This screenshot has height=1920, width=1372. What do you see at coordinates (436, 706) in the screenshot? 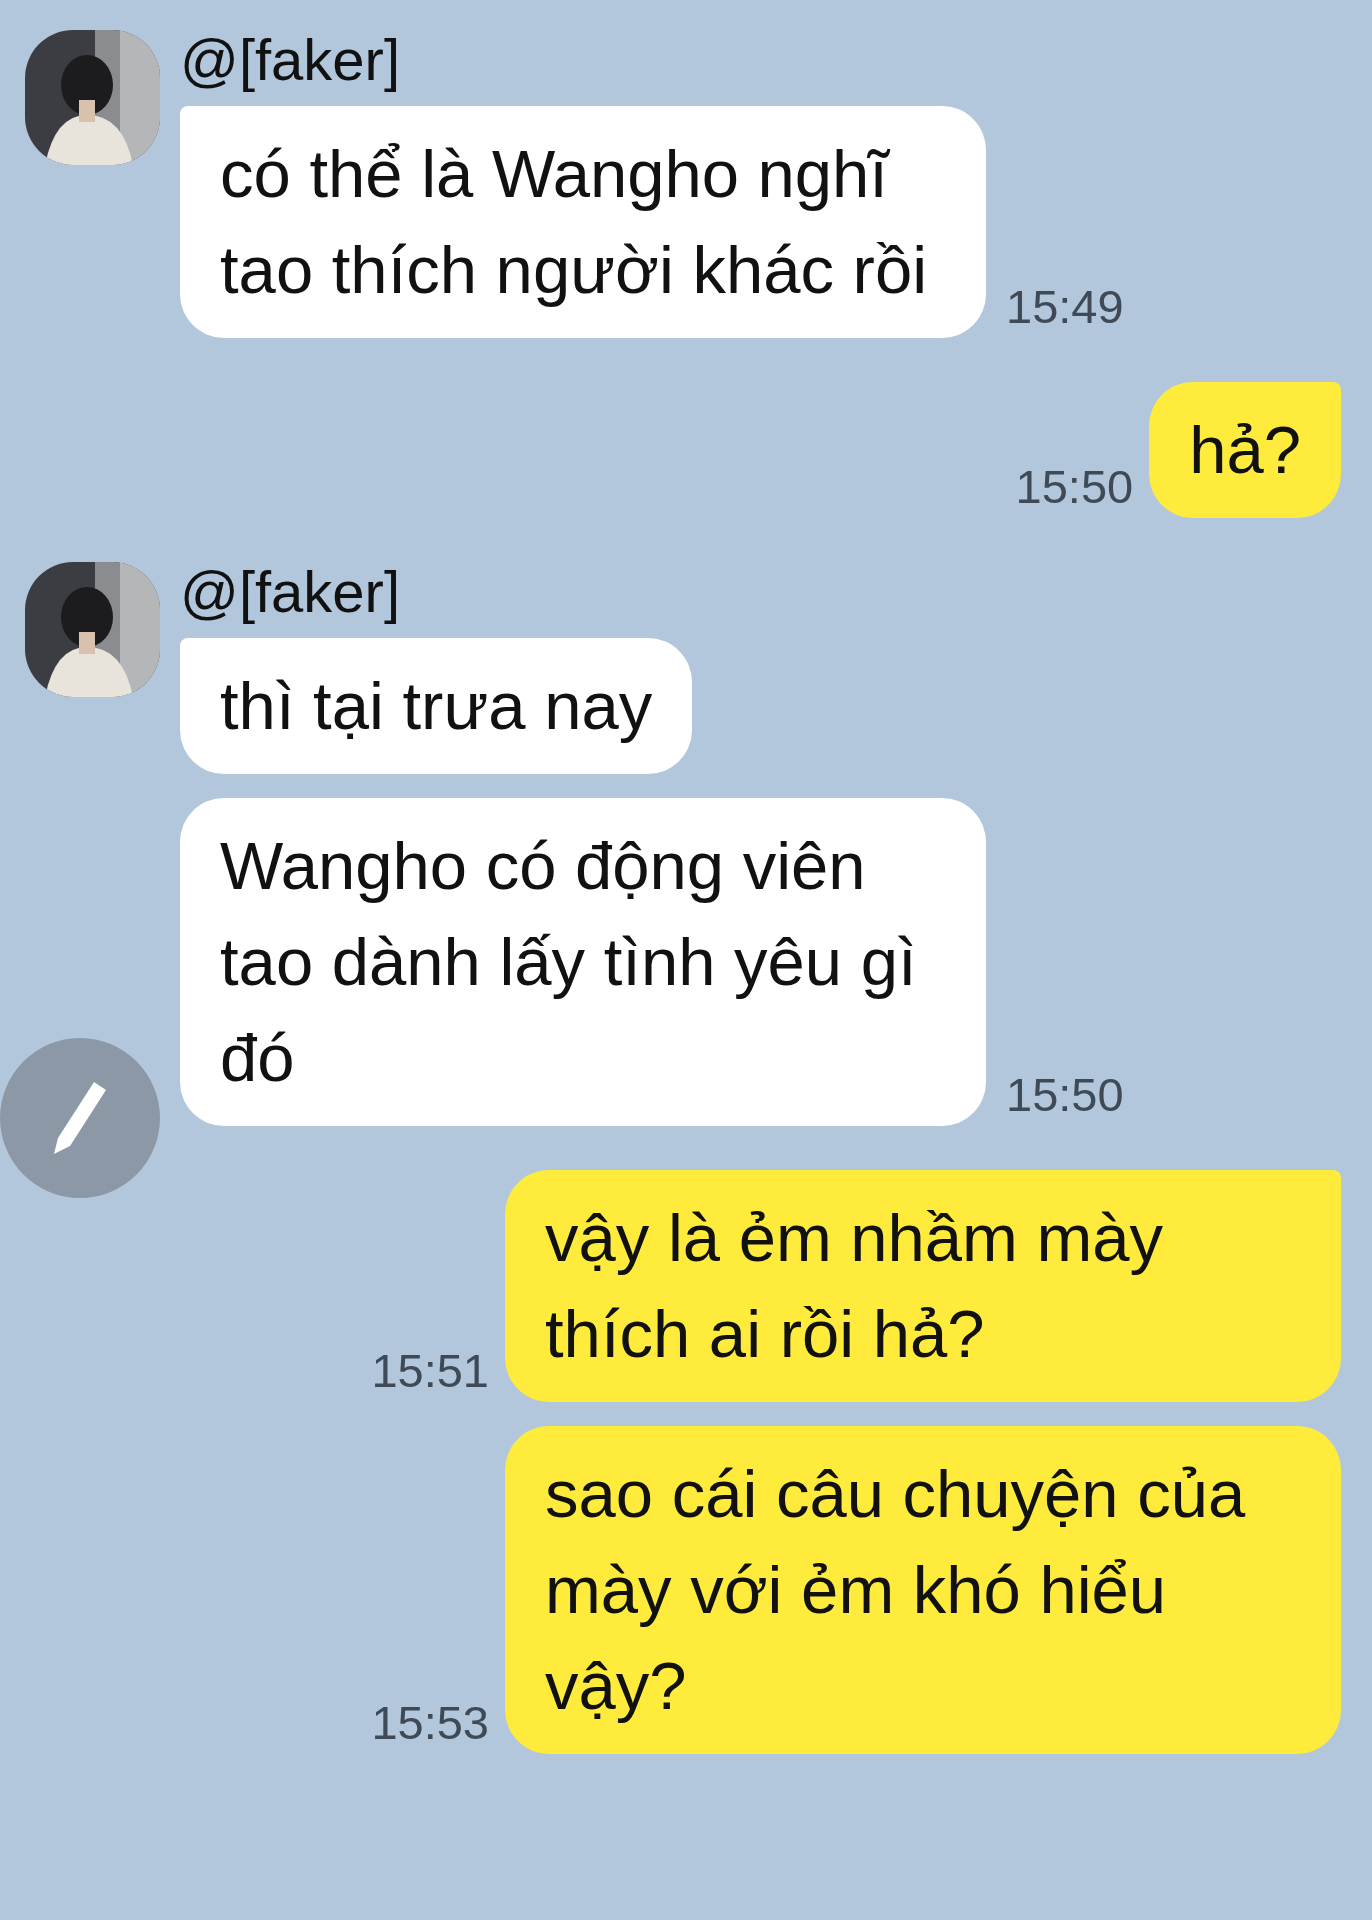
I see `message-bubble: thì tại trưa nay` at bounding box center [436, 706].